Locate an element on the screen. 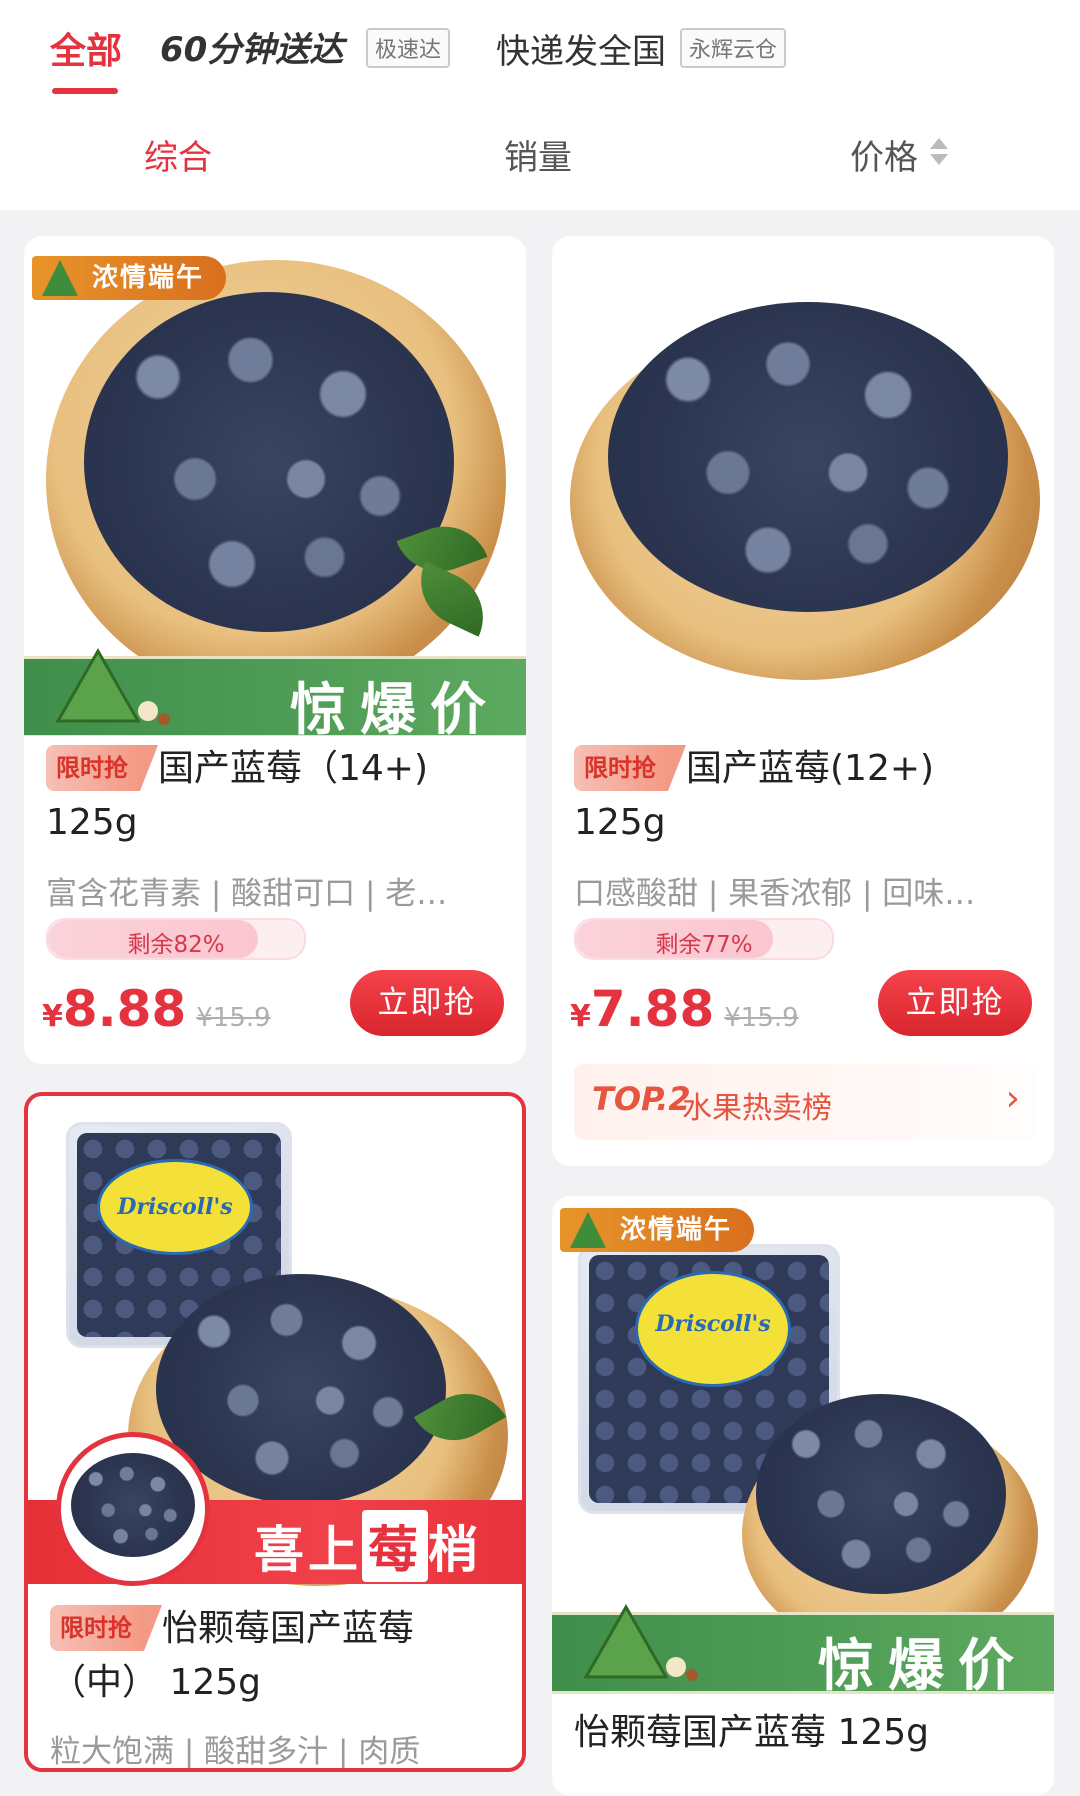 Image resolution: width=1080 pixels, height=1796 pixels. product-title: 限时抢 国产蓝莓(12+) 125g is located at coordinates (809, 796).